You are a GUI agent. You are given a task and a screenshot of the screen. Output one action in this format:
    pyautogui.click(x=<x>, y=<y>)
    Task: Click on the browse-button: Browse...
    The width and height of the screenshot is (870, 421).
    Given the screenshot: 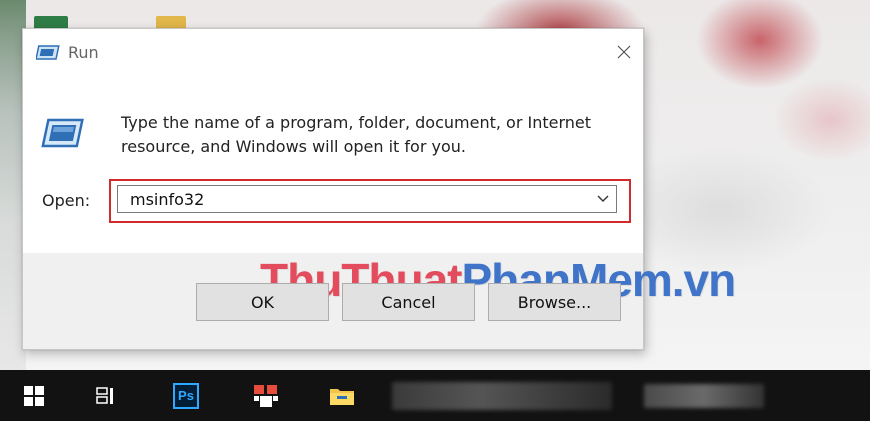 What is the action you would take?
    pyautogui.click(x=554, y=302)
    